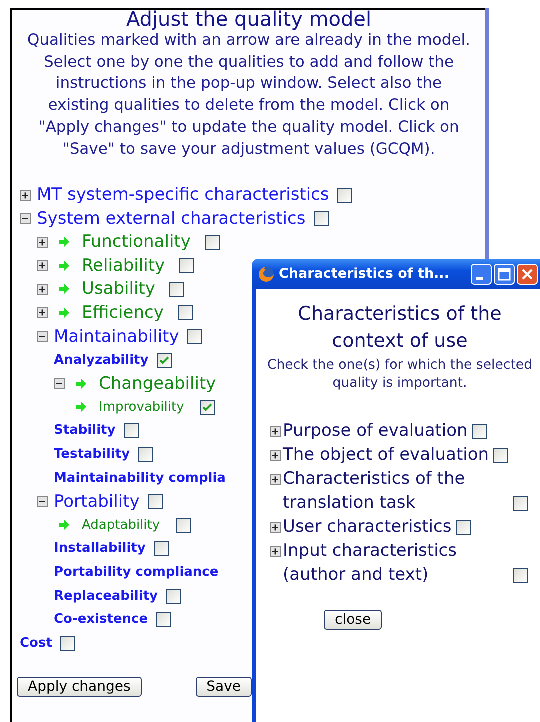 This screenshot has height=722, width=540. Describe the element at coordinates (79, 687) in the screenshot. I see `form-button: Apply changes` at that location.